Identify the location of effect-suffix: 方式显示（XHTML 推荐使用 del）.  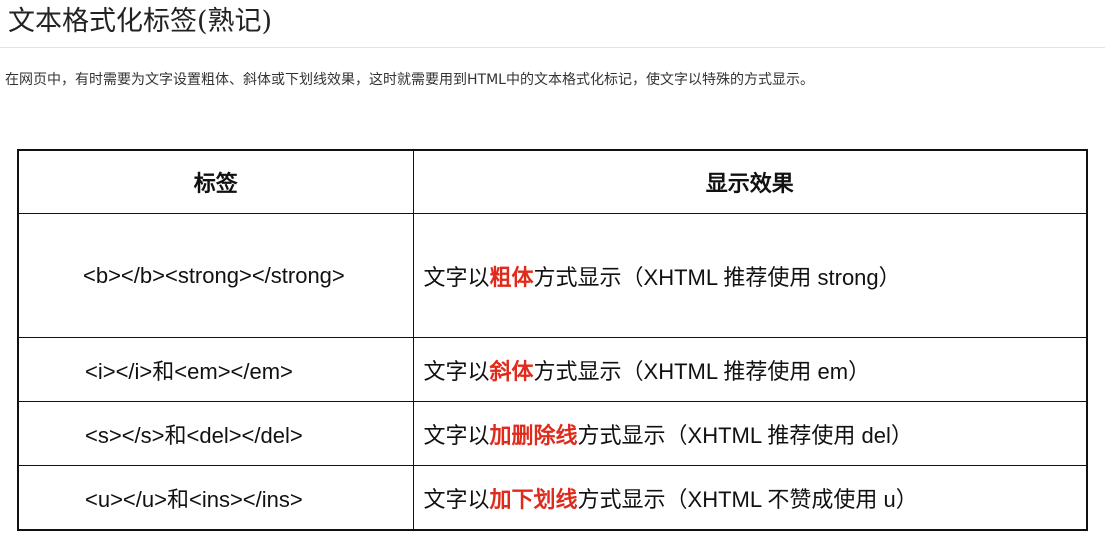
(745, 435).